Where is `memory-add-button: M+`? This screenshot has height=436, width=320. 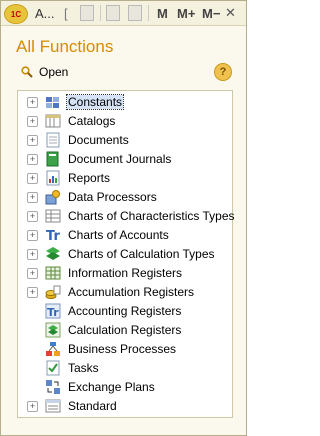 memory-add-button: M+ is located at coordinates (186, 13).